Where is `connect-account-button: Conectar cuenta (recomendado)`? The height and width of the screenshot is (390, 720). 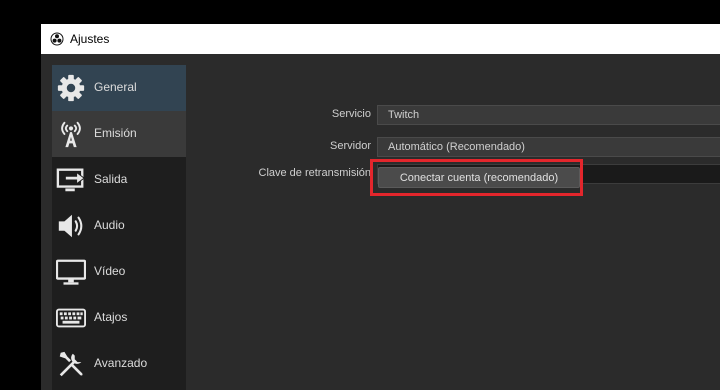
connect-account-button: Conectar cuenta (recomendado) is located at coordinates (479, 177).